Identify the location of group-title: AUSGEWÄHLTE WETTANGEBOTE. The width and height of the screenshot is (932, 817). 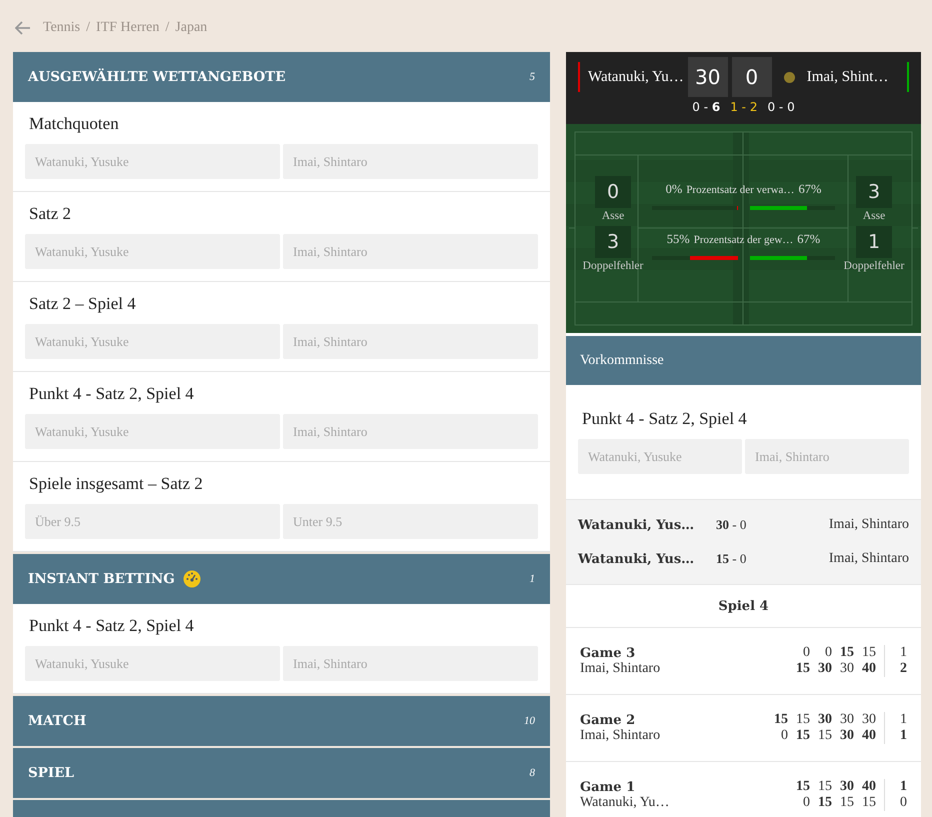
(157, 77).